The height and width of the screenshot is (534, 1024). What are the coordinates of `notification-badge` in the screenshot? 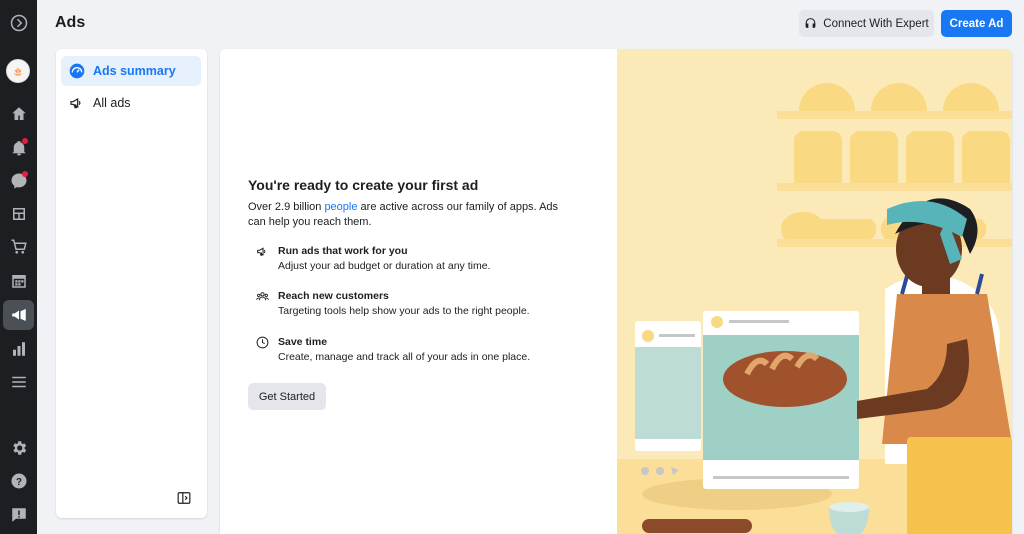 It's located at (25, 141).